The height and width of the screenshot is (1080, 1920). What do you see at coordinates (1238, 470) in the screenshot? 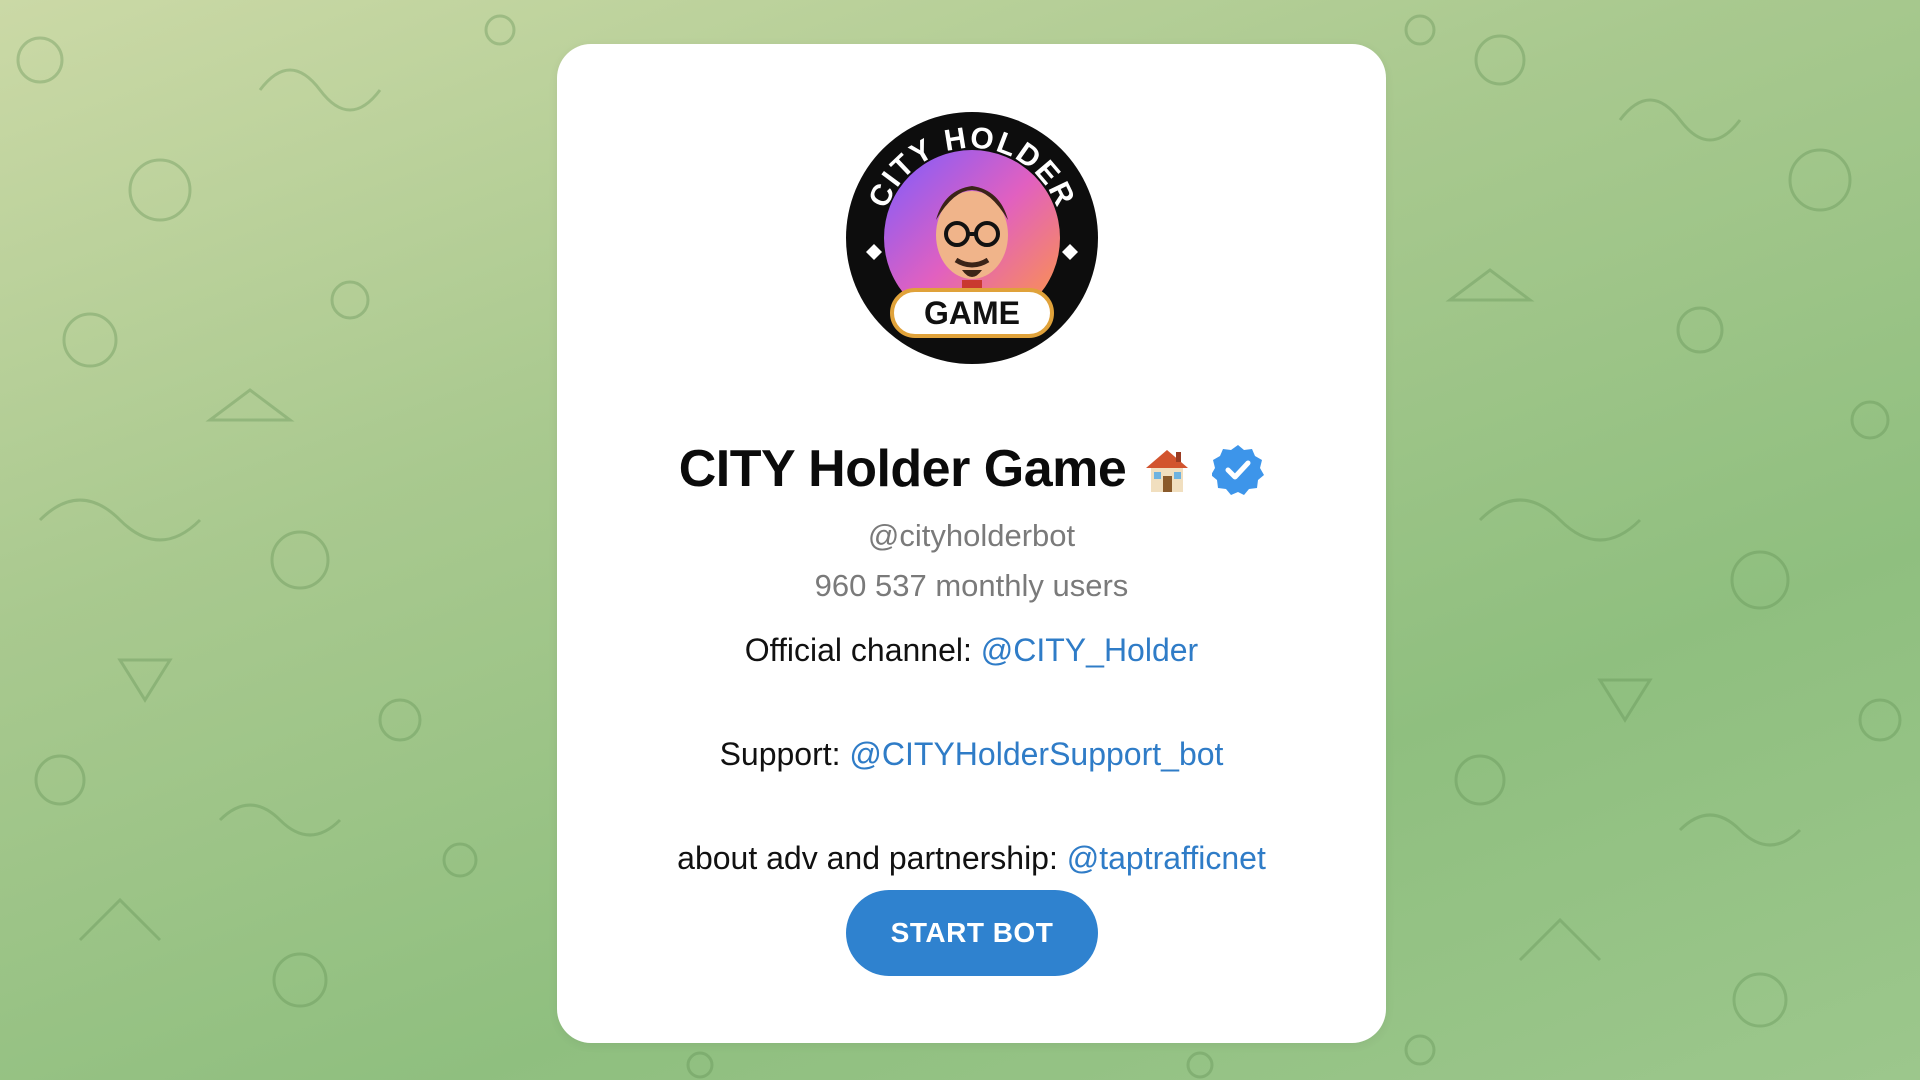
I see `verified-icon` at bounding box center [1238, 470].